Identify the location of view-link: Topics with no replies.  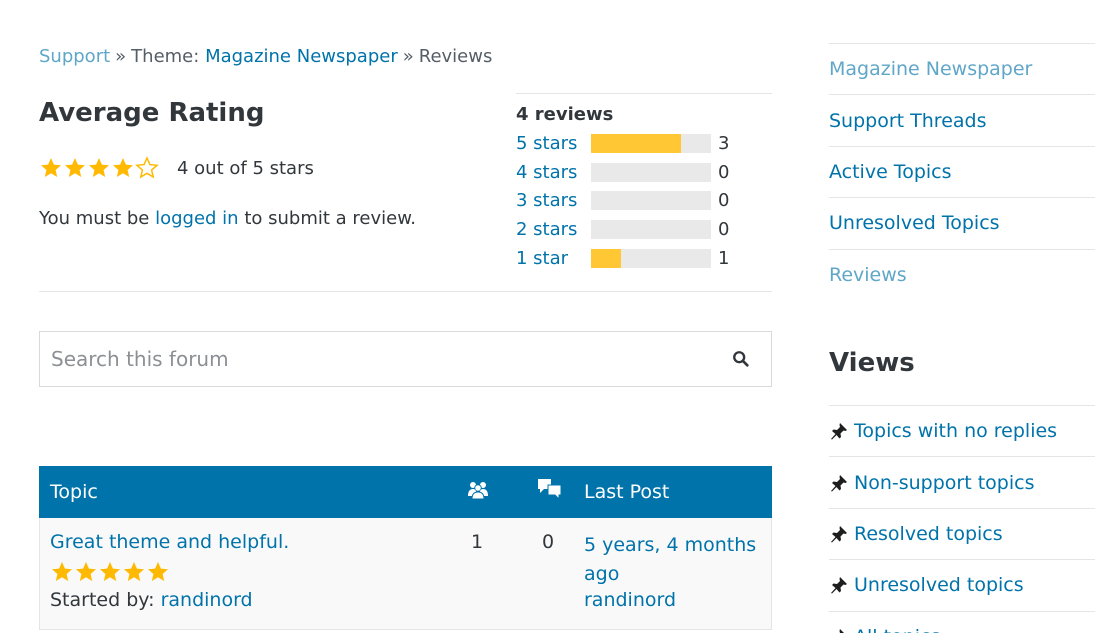
(955, 431).